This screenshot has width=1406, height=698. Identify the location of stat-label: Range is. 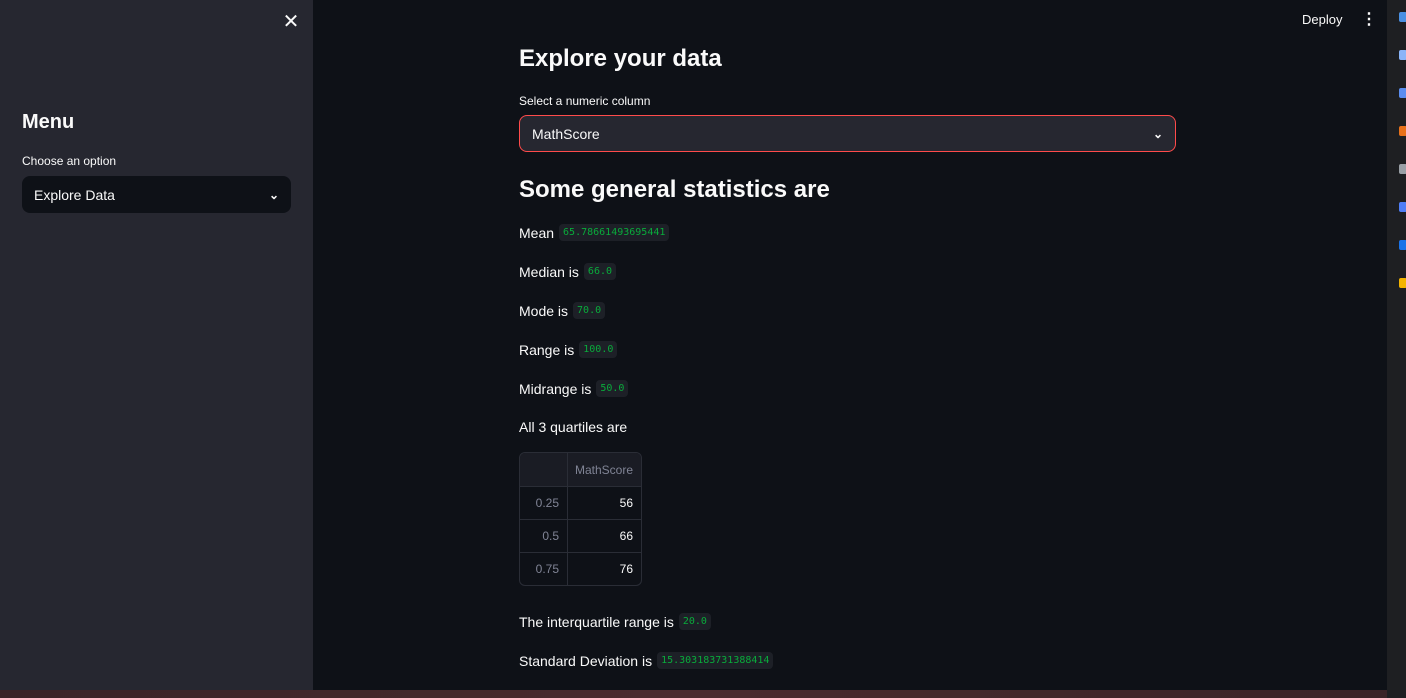
(547, 349).